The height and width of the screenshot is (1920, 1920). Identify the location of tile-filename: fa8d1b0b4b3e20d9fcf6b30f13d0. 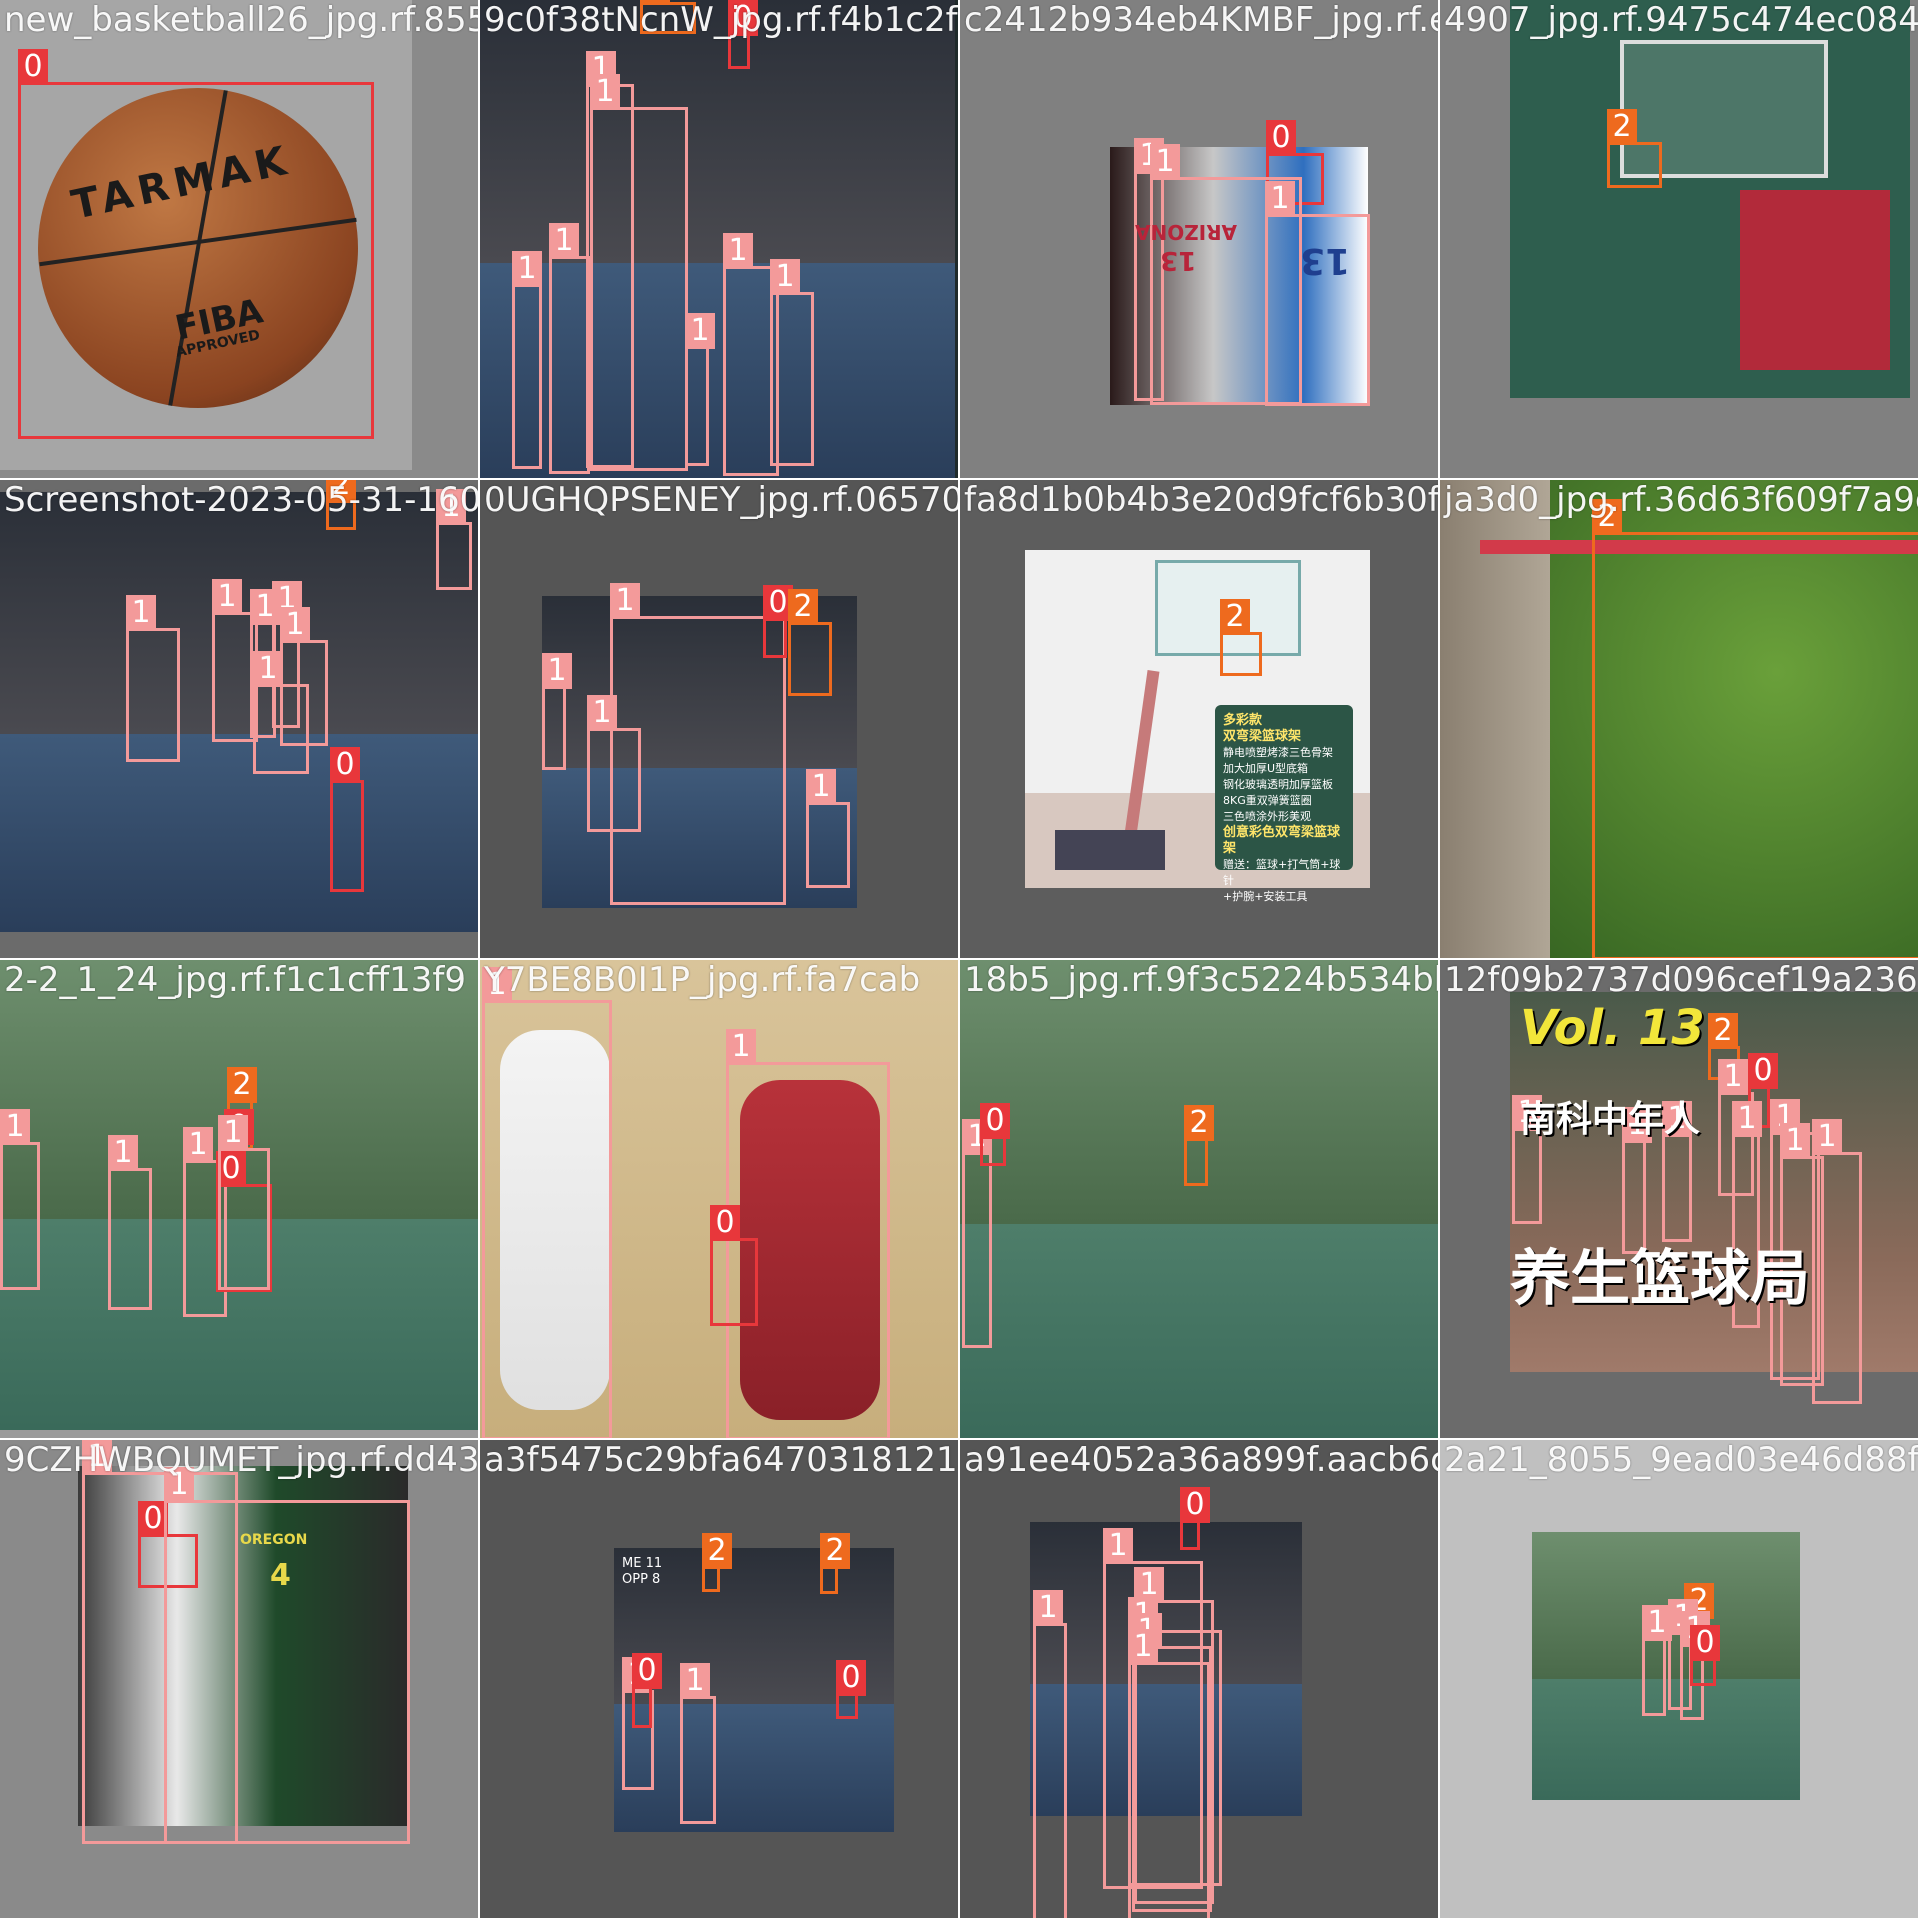
(1201, 500).